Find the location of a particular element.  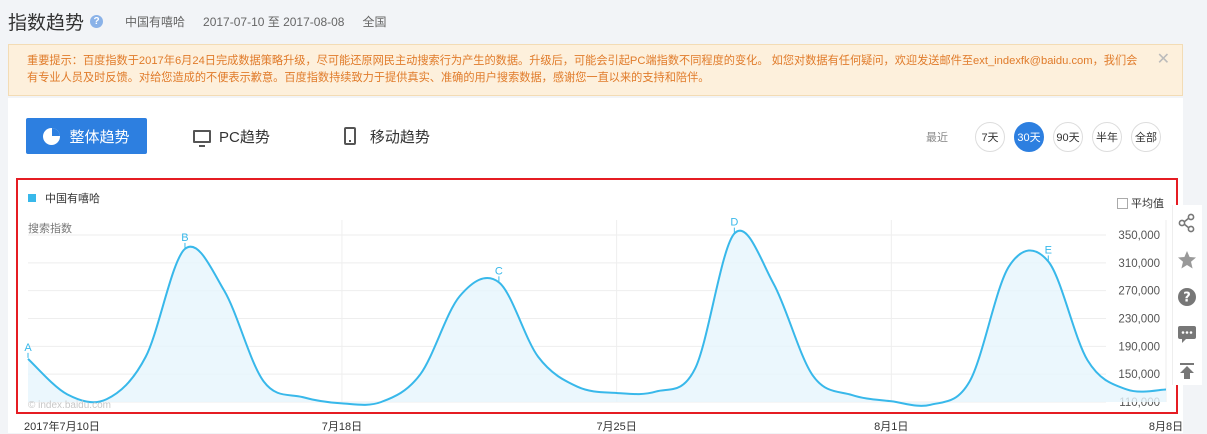

range-half-year-button: 半年 is located at coordinates (1107, 137).